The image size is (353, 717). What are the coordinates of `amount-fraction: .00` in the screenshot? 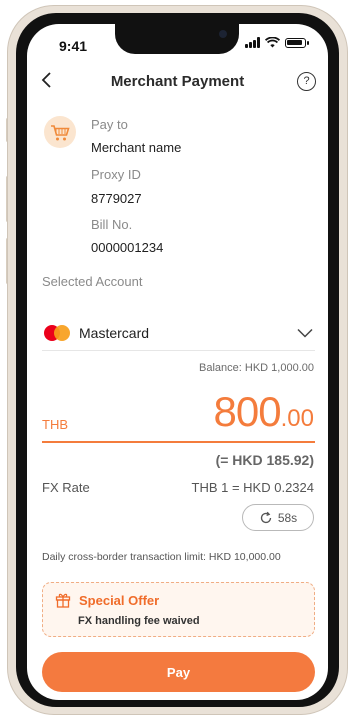 It's located at (297, 418).